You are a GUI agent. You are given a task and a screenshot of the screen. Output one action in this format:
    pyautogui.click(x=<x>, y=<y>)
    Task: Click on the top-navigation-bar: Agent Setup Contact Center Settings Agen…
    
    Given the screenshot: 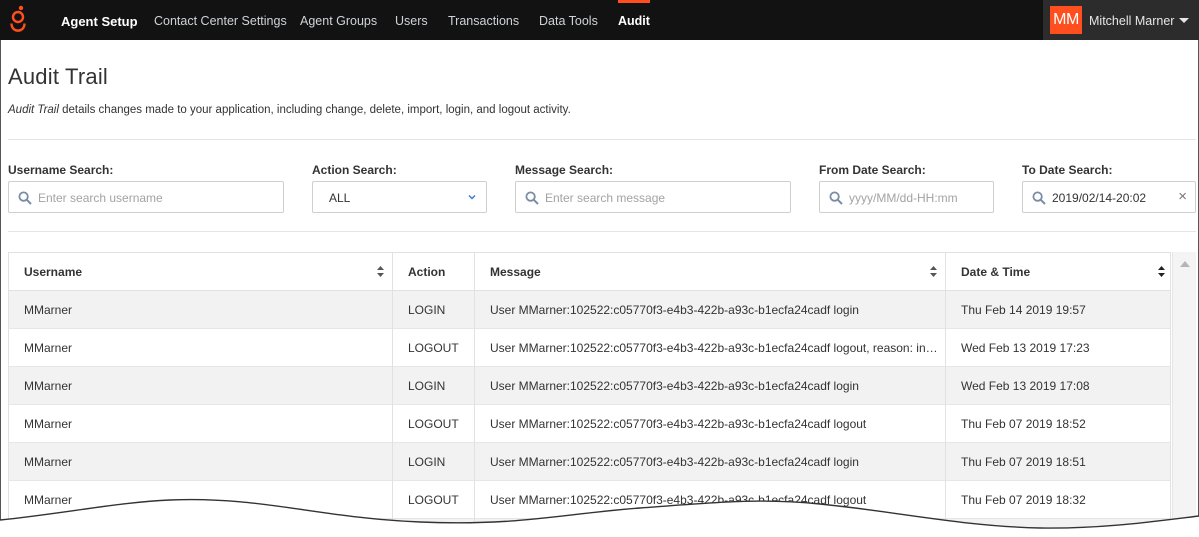 What is the action you would take?
    pyautogui.click(x=599, y=20)
    